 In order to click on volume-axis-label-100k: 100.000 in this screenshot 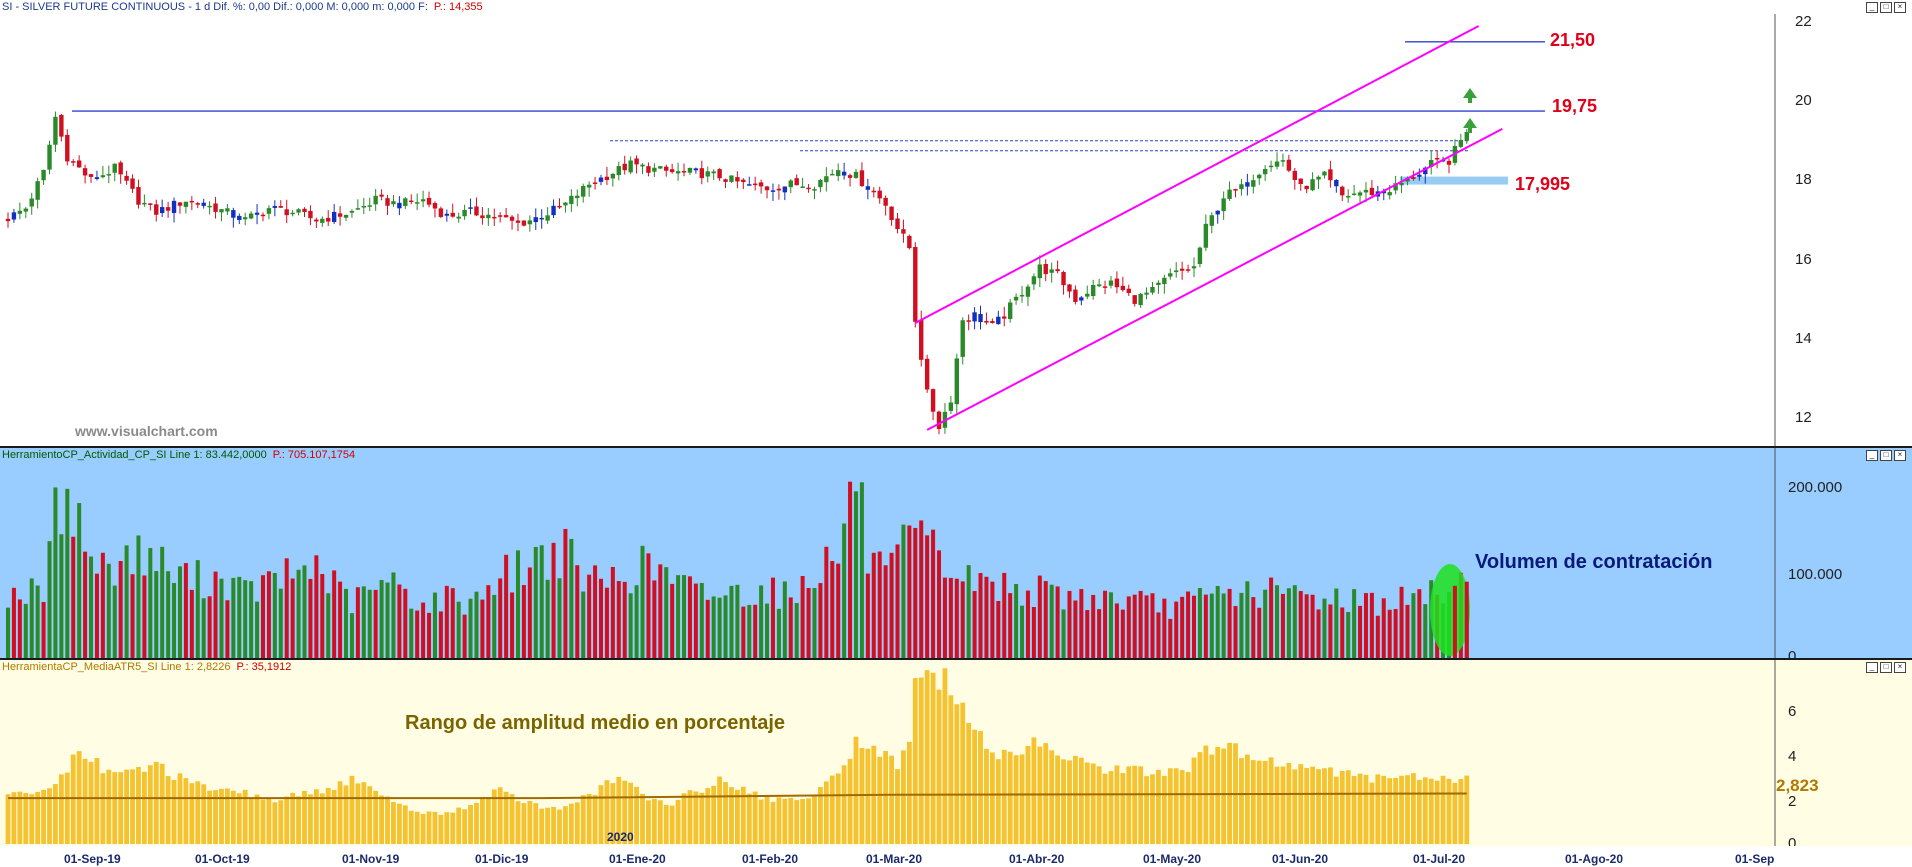, I will do `click(1815, 574)`.